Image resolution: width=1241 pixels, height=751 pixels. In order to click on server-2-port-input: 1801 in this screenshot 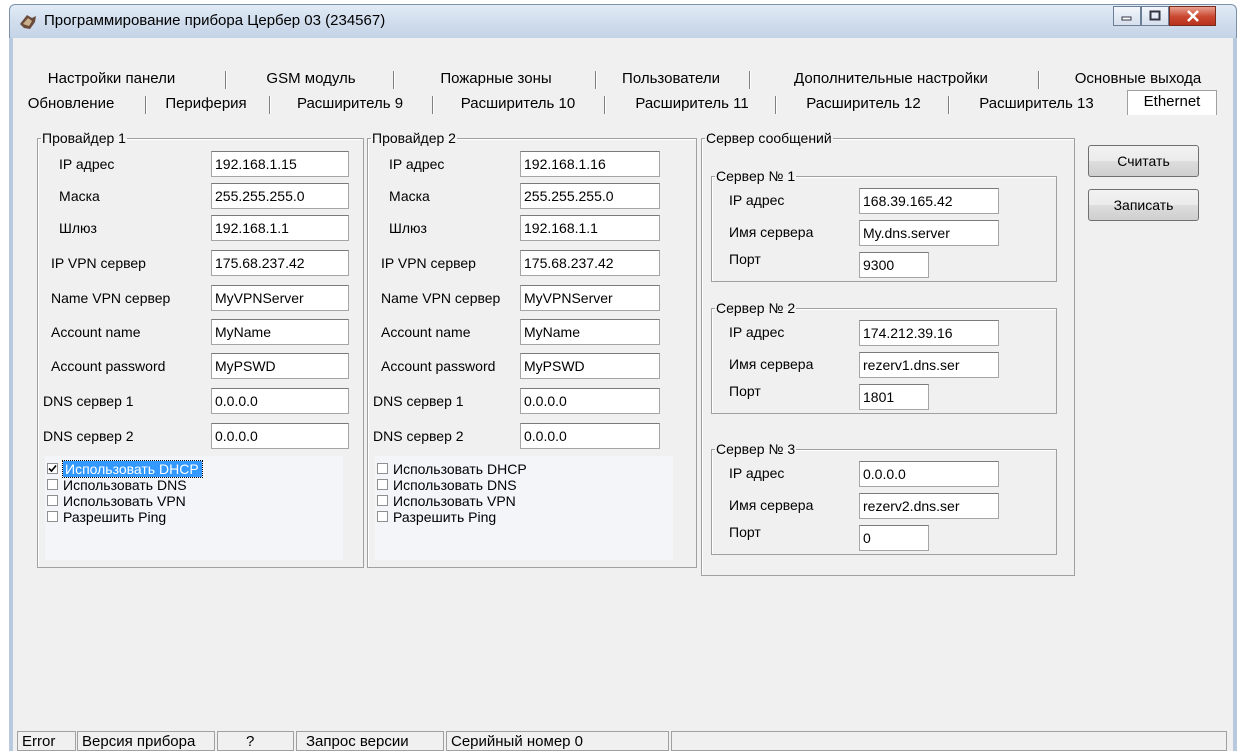, I will do `click(894, 397)`.